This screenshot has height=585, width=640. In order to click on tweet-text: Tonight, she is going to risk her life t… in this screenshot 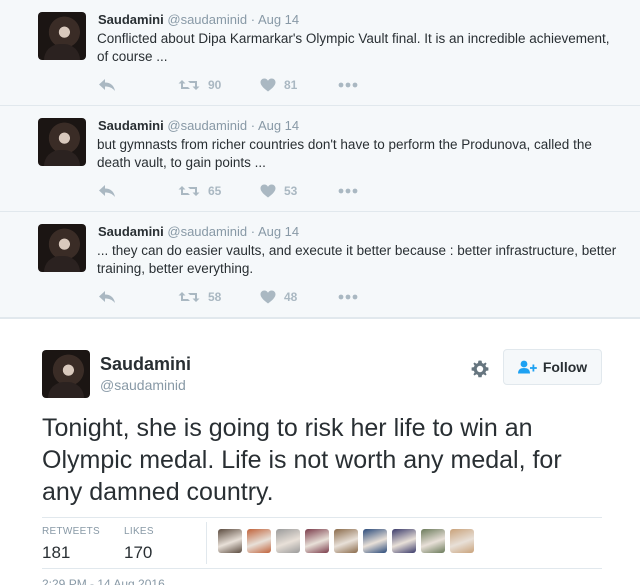, I will do `click(302, 460)`.